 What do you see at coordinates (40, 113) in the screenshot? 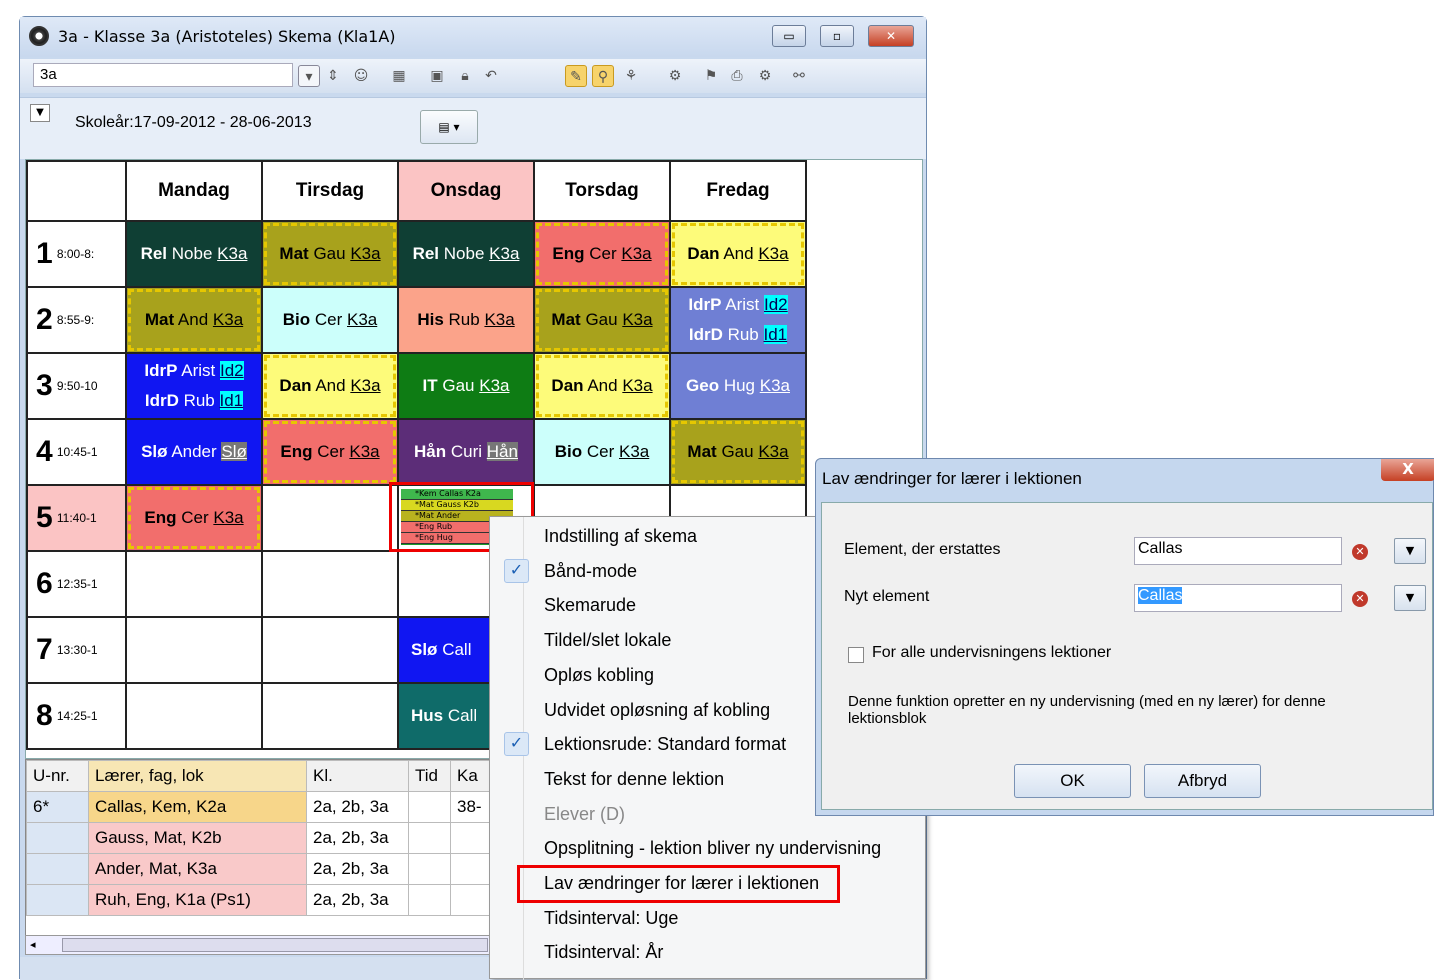
I see `collapse-arrow-icon: ▼` at bounding box center [40, 113].